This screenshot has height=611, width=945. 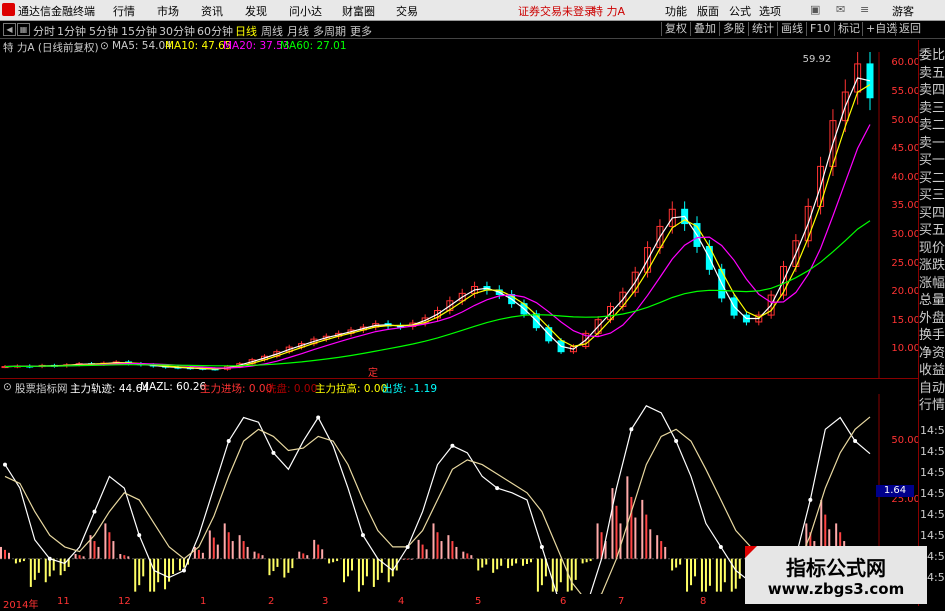 I want to click on tab-multi: 多周期, so click(x=329, y=31).